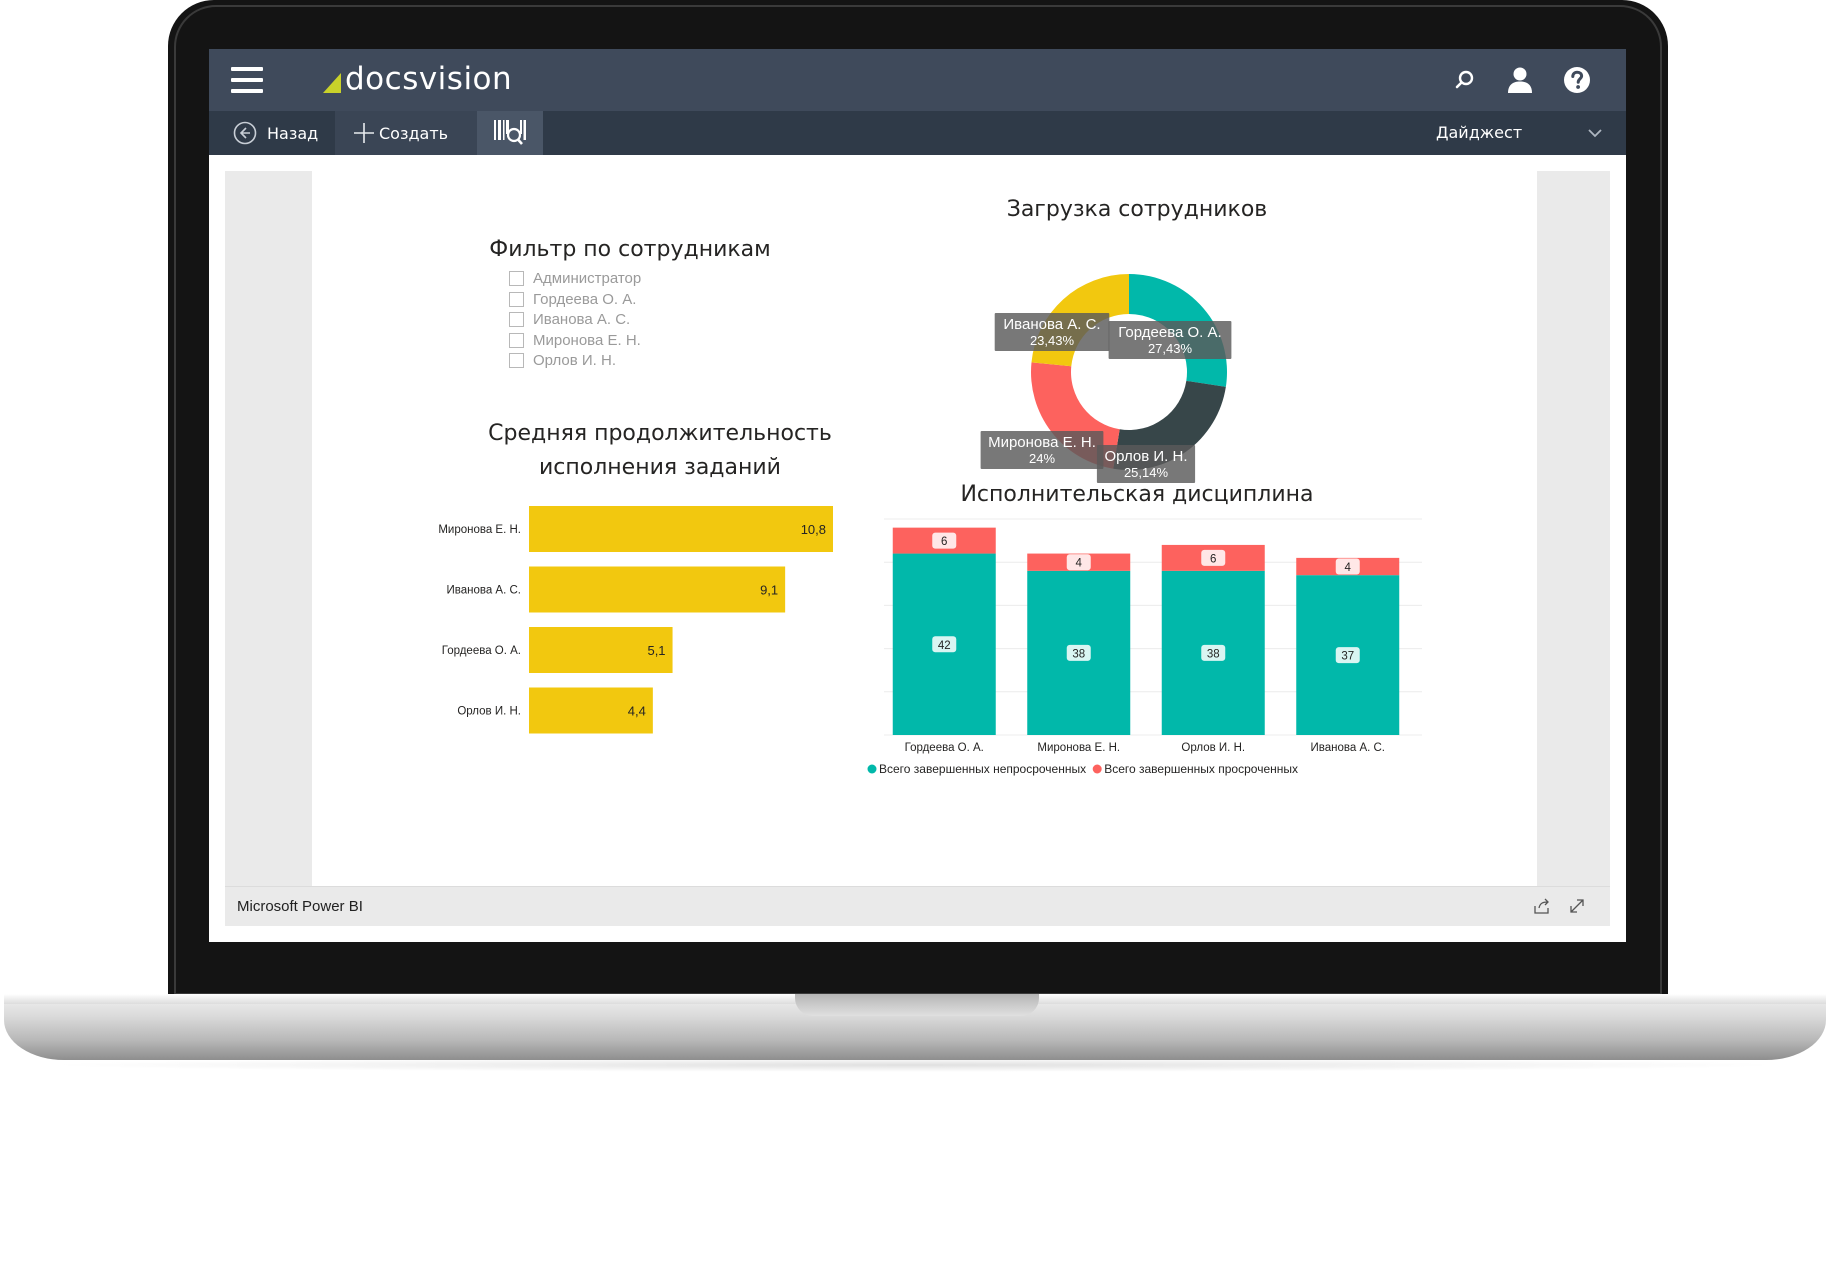  What do you see at coordinates (917, 1005) in the screenshot?
I see `laptop-notch` at bounding box center [917, 1005].